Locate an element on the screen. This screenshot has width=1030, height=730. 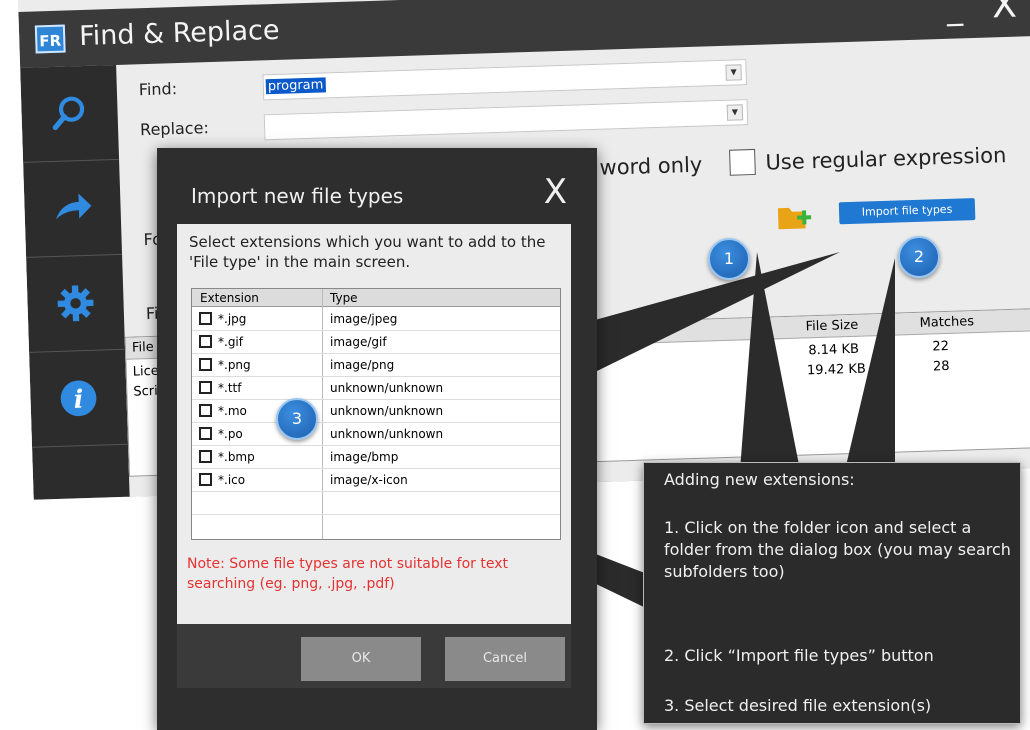
replace-label: Replace: is located at coordinates (174, 129).